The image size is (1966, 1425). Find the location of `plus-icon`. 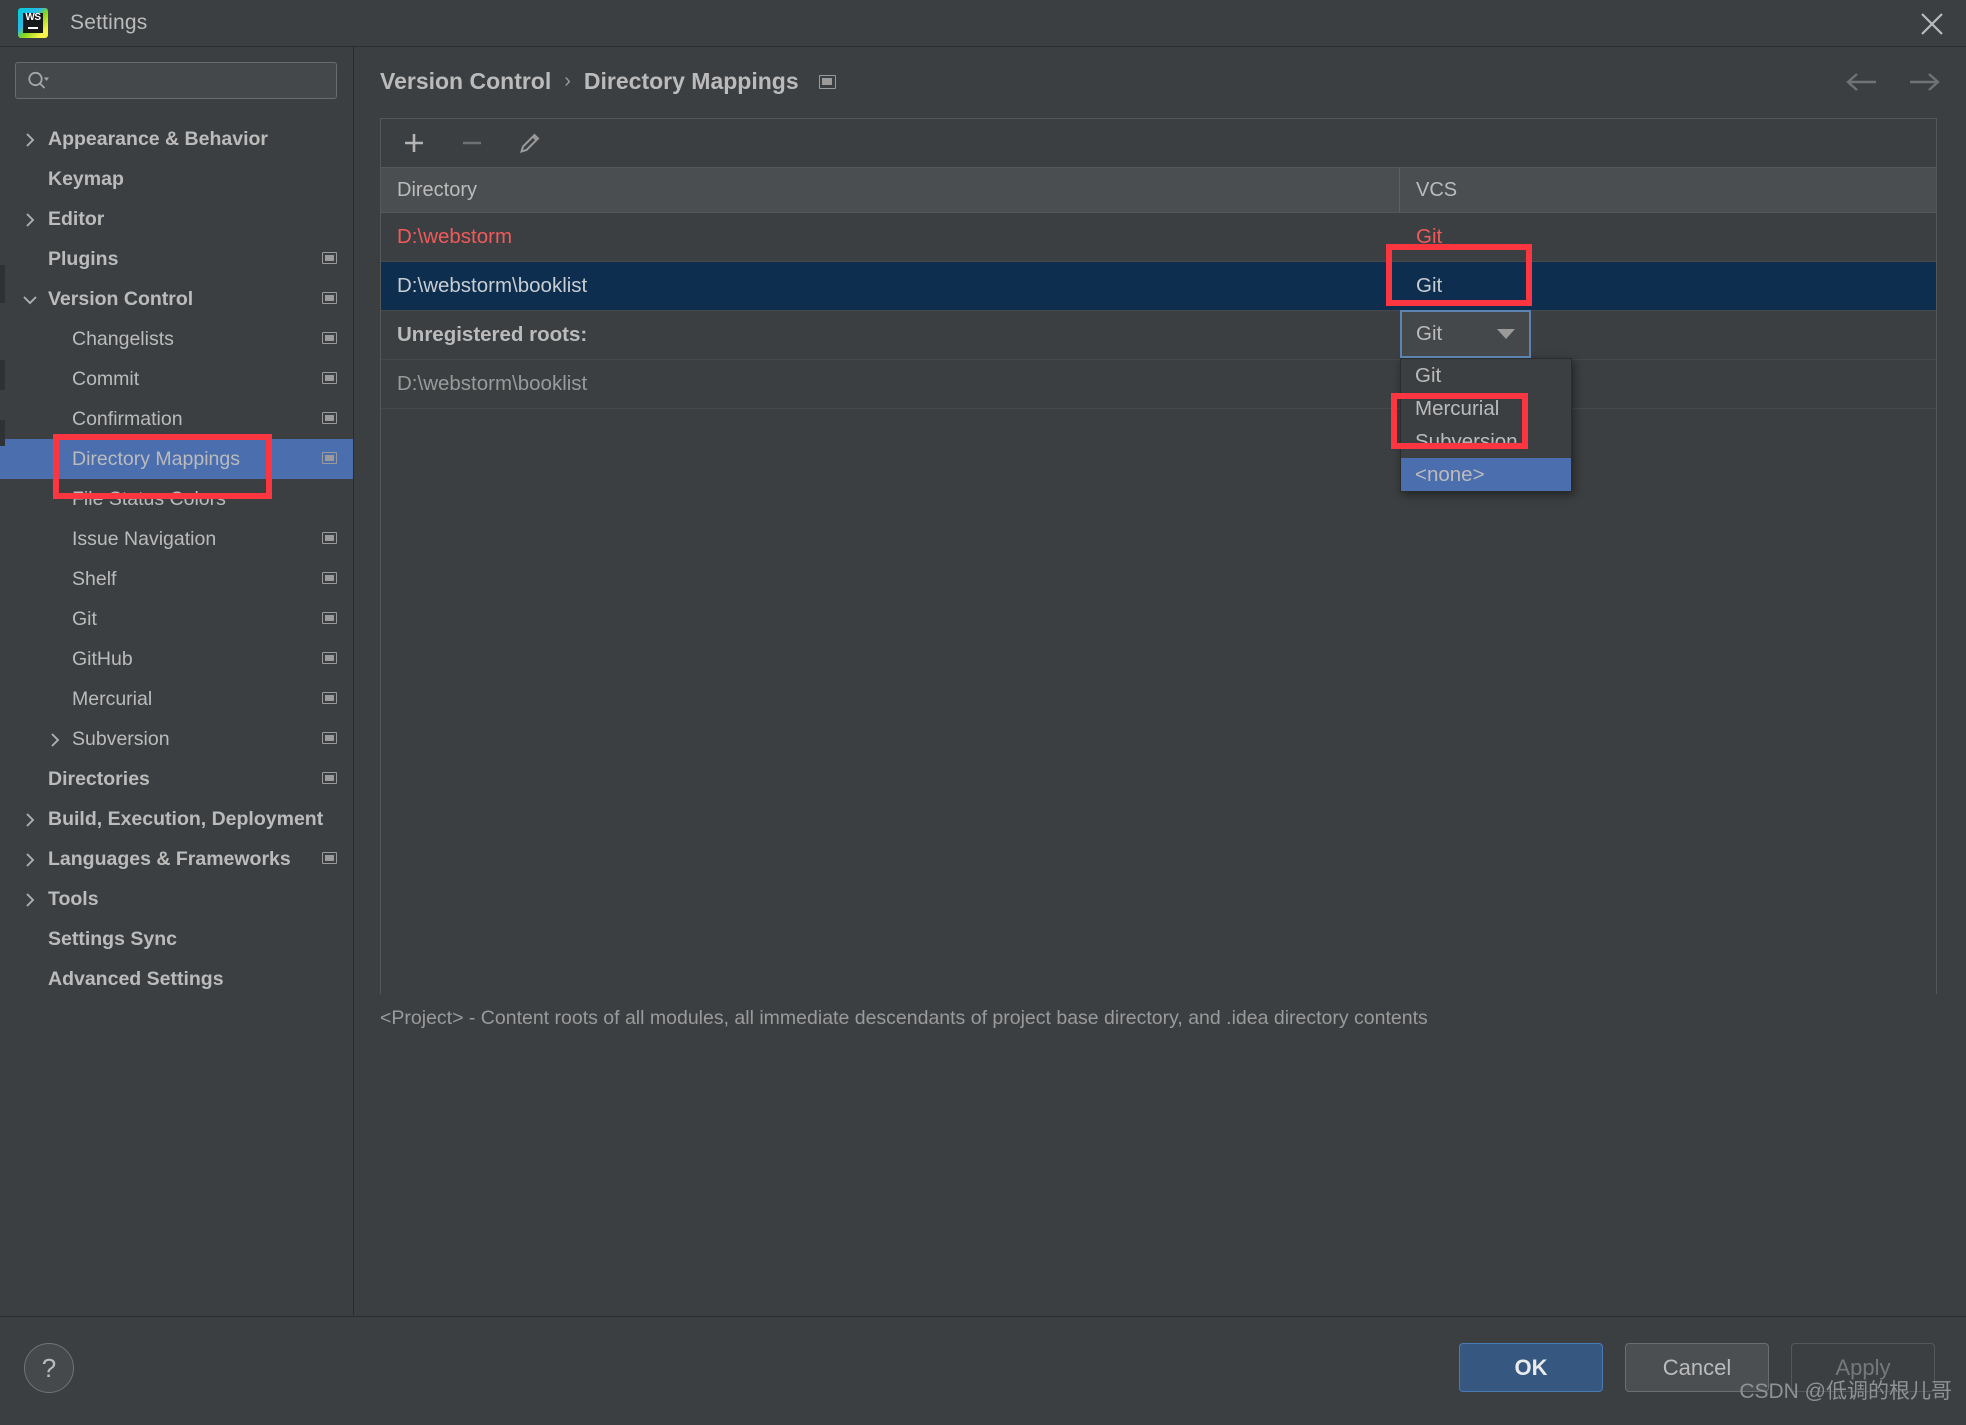

plus-icon is located at coordinates (414, 143).